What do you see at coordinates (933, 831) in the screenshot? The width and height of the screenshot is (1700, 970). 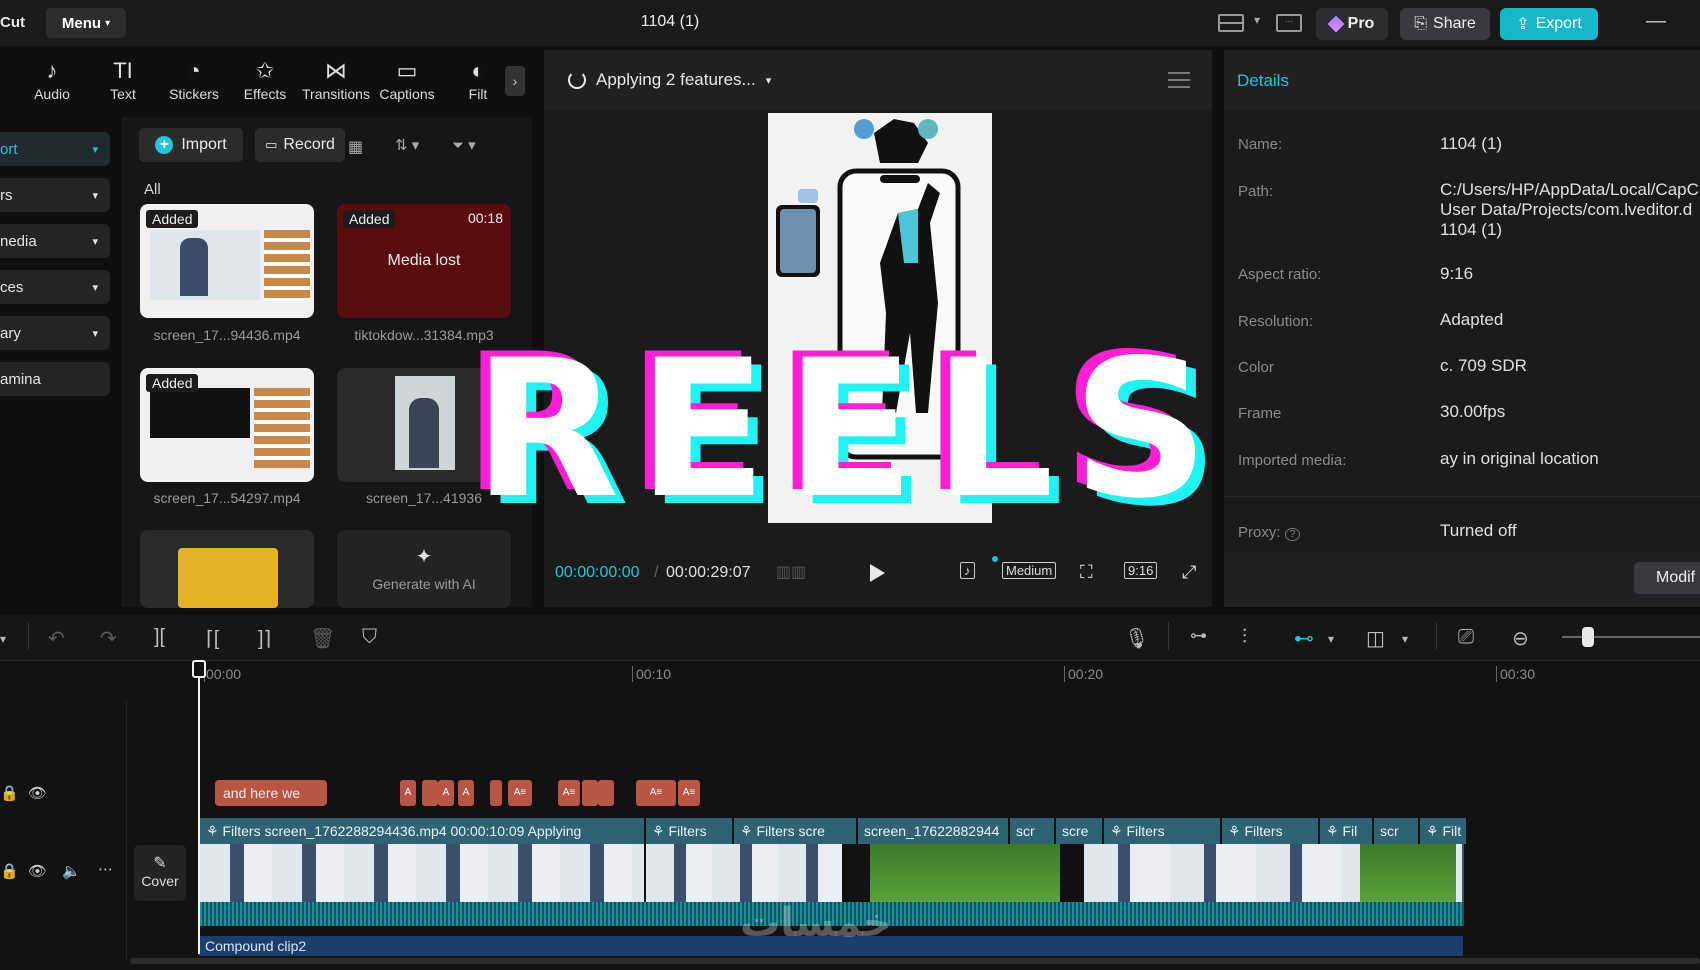 I see `video-clip-header: screen_17622882944` at bounding box center [933, 831].